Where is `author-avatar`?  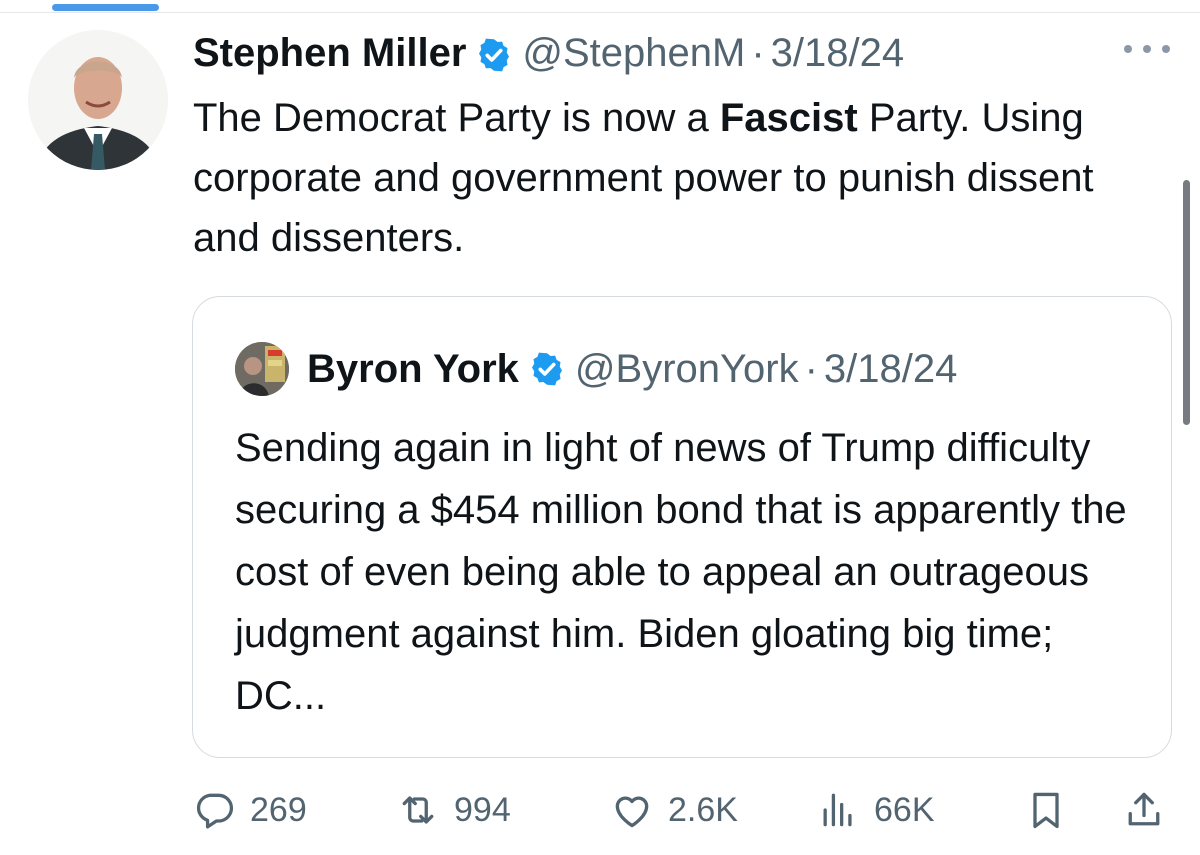
author-avatar is located at coordinates (98, 100).